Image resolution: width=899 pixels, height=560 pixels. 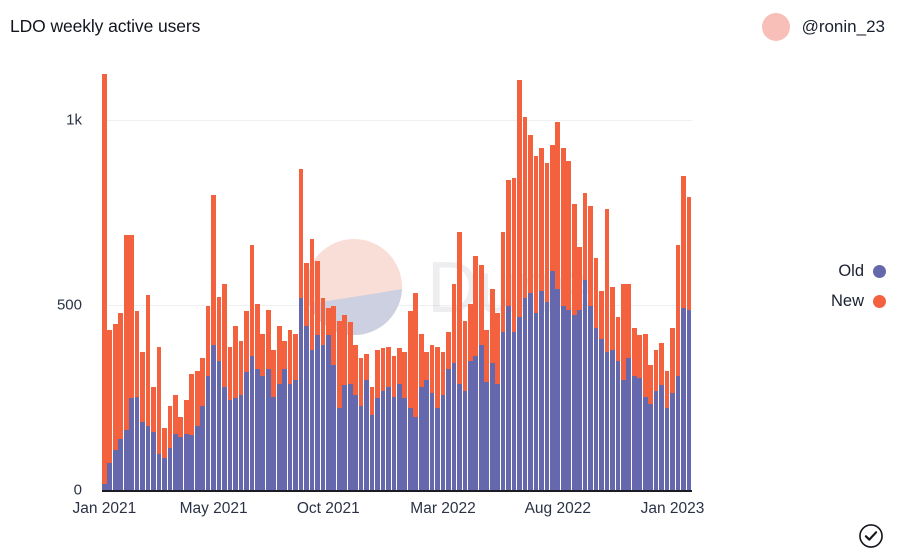 What do you see at coordinates (871, 536) in the screenshot?
I see `check-circle-icon` at bounding box center [871, 536].